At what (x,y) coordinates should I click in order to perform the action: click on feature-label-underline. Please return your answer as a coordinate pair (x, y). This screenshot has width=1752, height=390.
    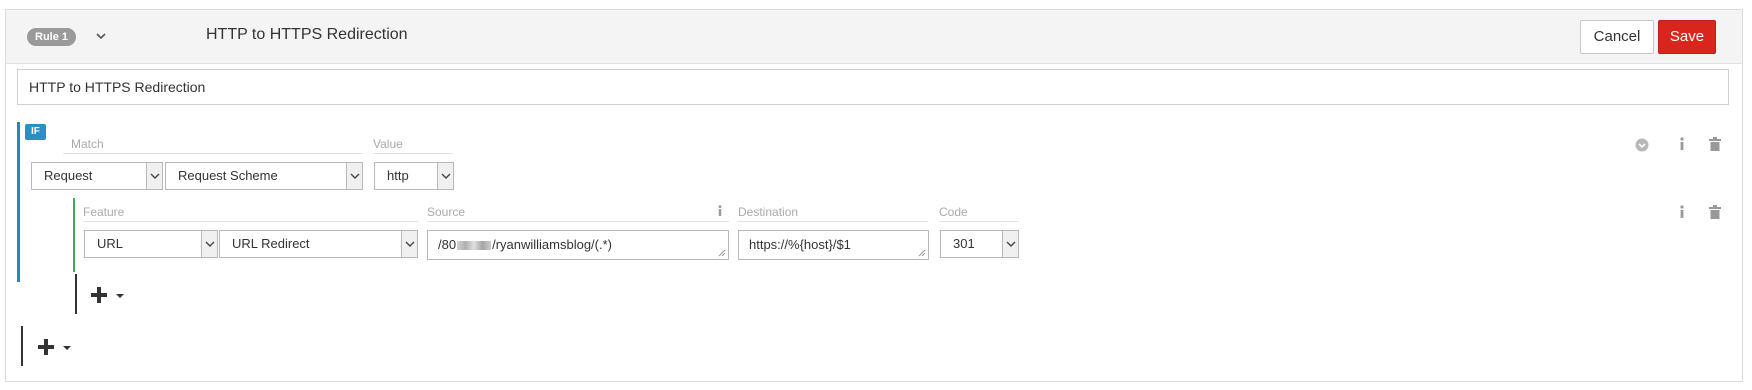
    Looking at the image, I should click on (250, 221).